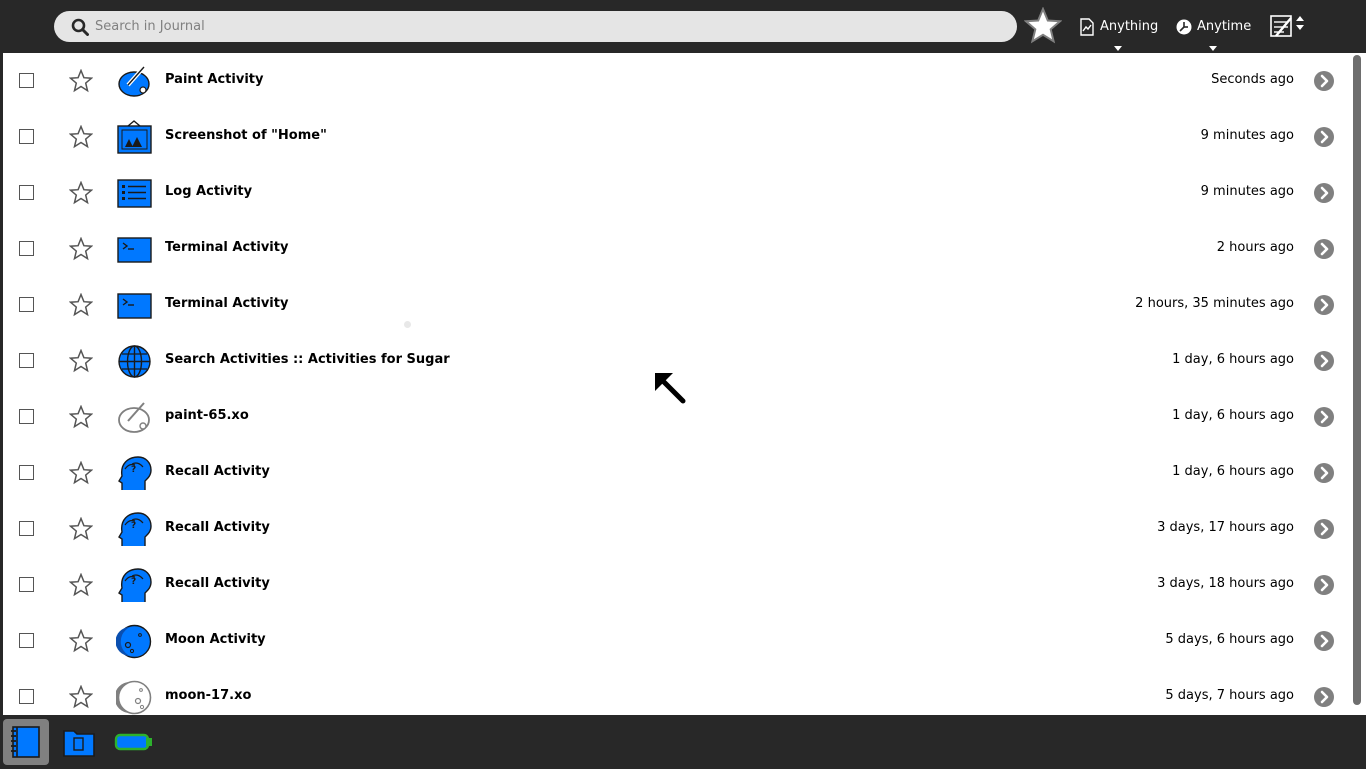 The width and height of the screenshot is (1366, 769). What do you see at coordinates (1247, 135) in the screenshot?
I see `entry-time: 9 minutes ago` at bounding box center [1247, 135].